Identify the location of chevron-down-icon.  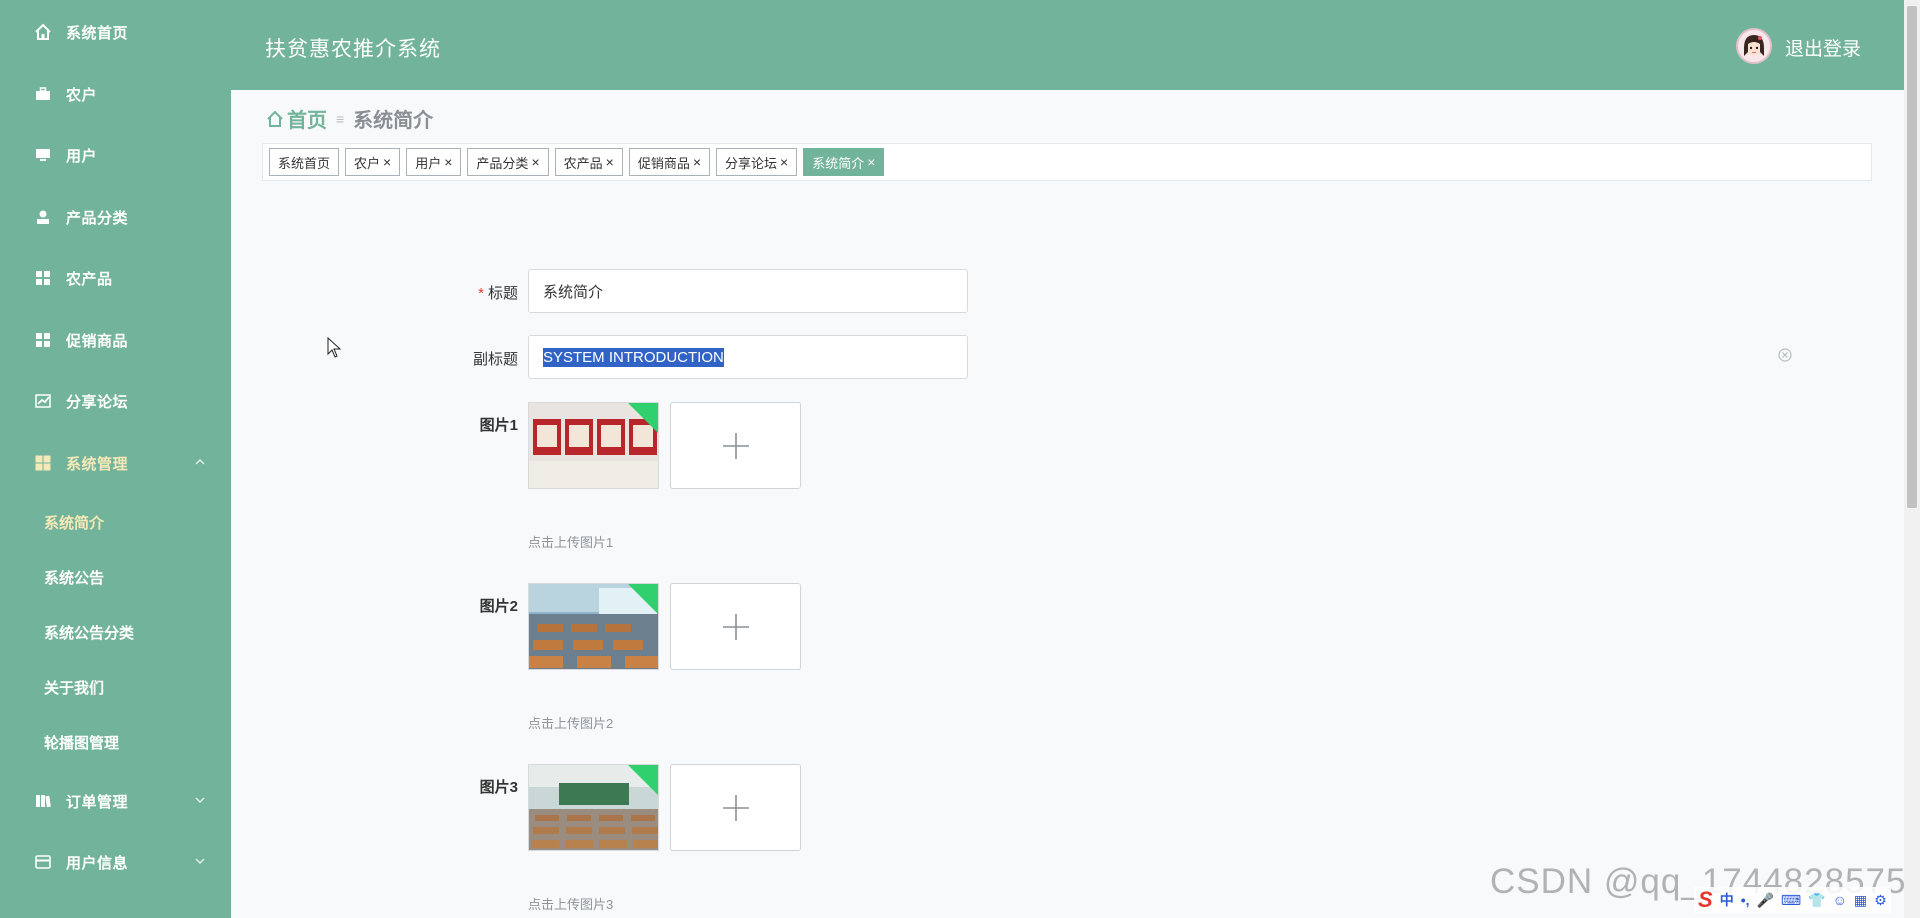
(200, 800).